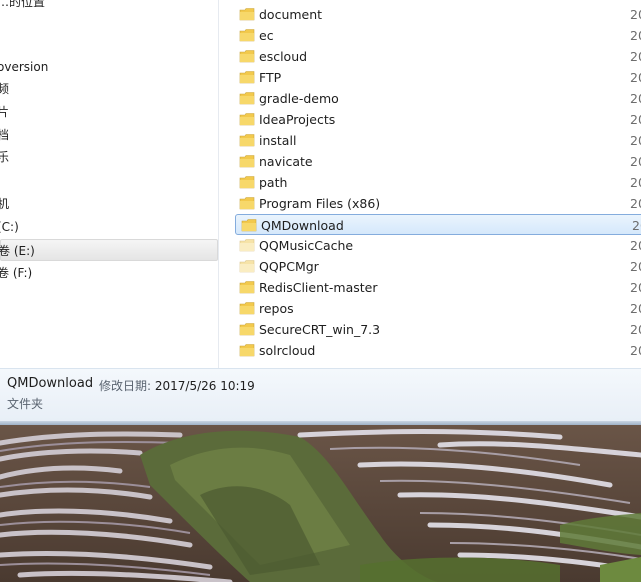  What do you see at coordinates (278, 140) in the screenshot?
I see `file-name: install` at bounding box center [278, 140].